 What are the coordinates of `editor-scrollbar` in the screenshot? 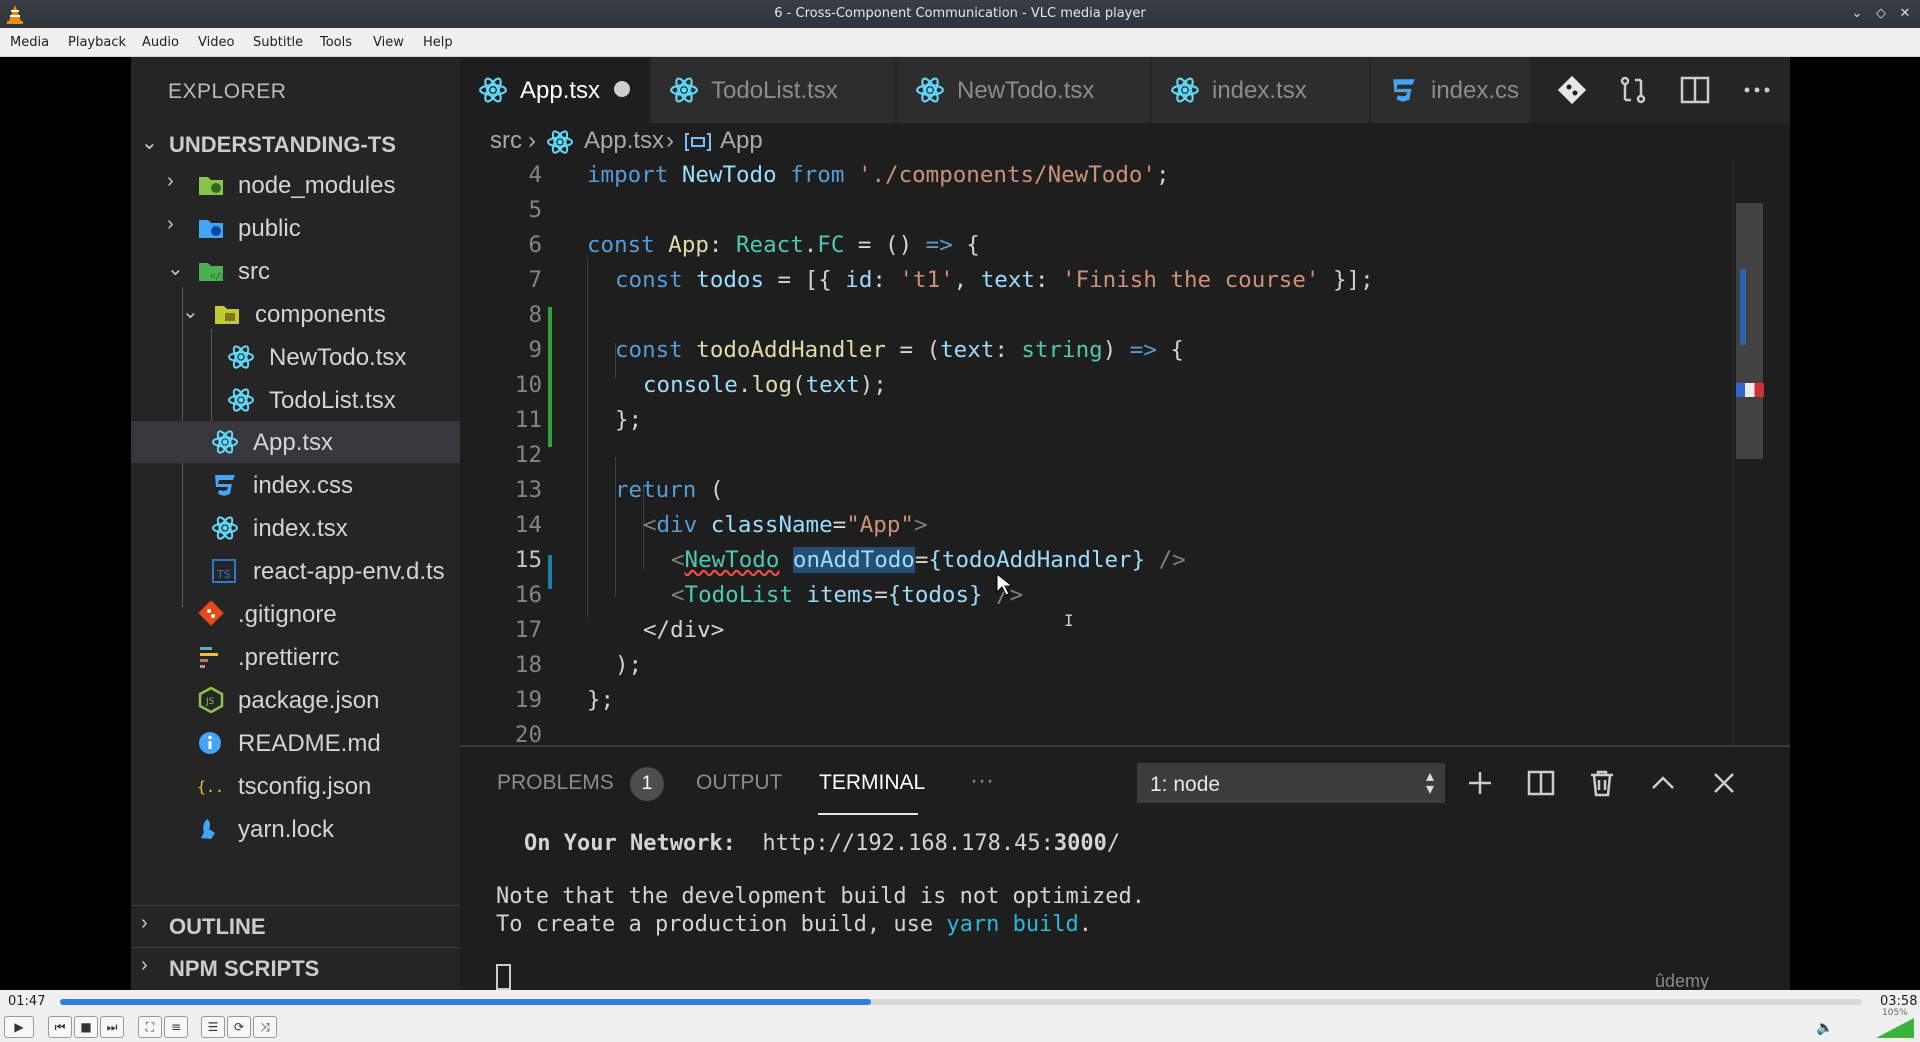 It's located at (1748, 452).